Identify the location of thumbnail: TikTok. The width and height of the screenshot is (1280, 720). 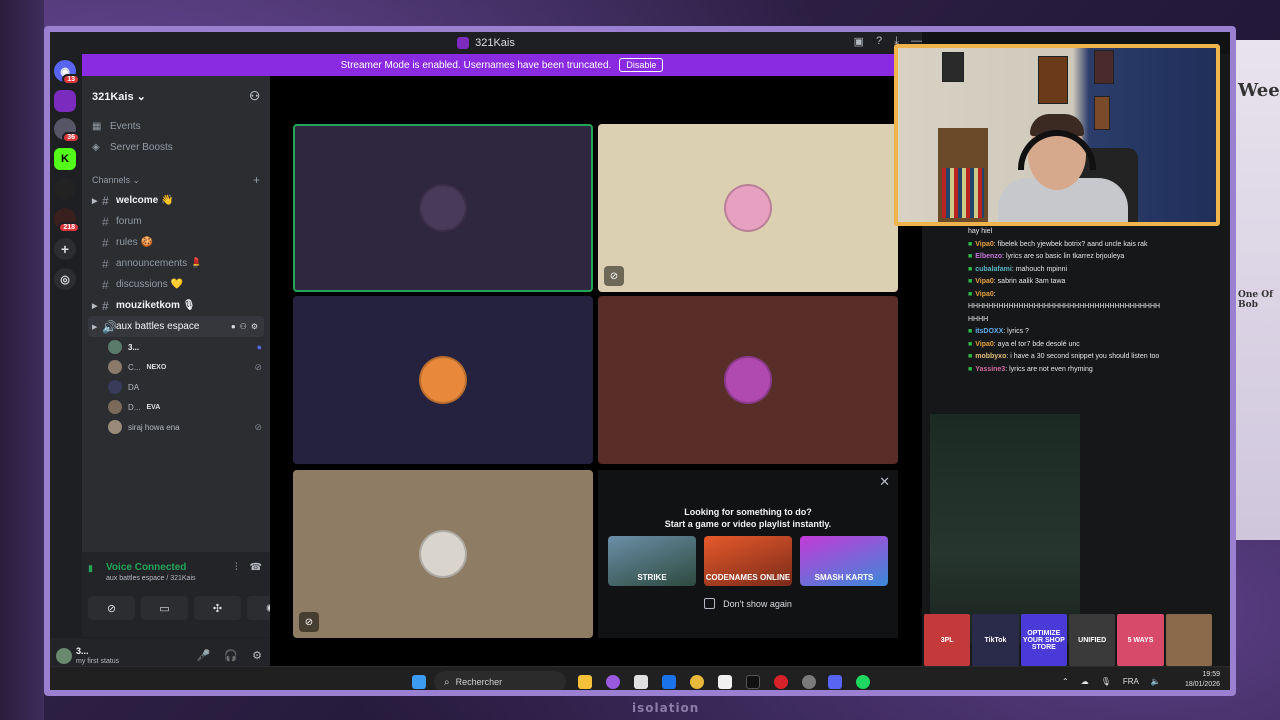
(995, 640).